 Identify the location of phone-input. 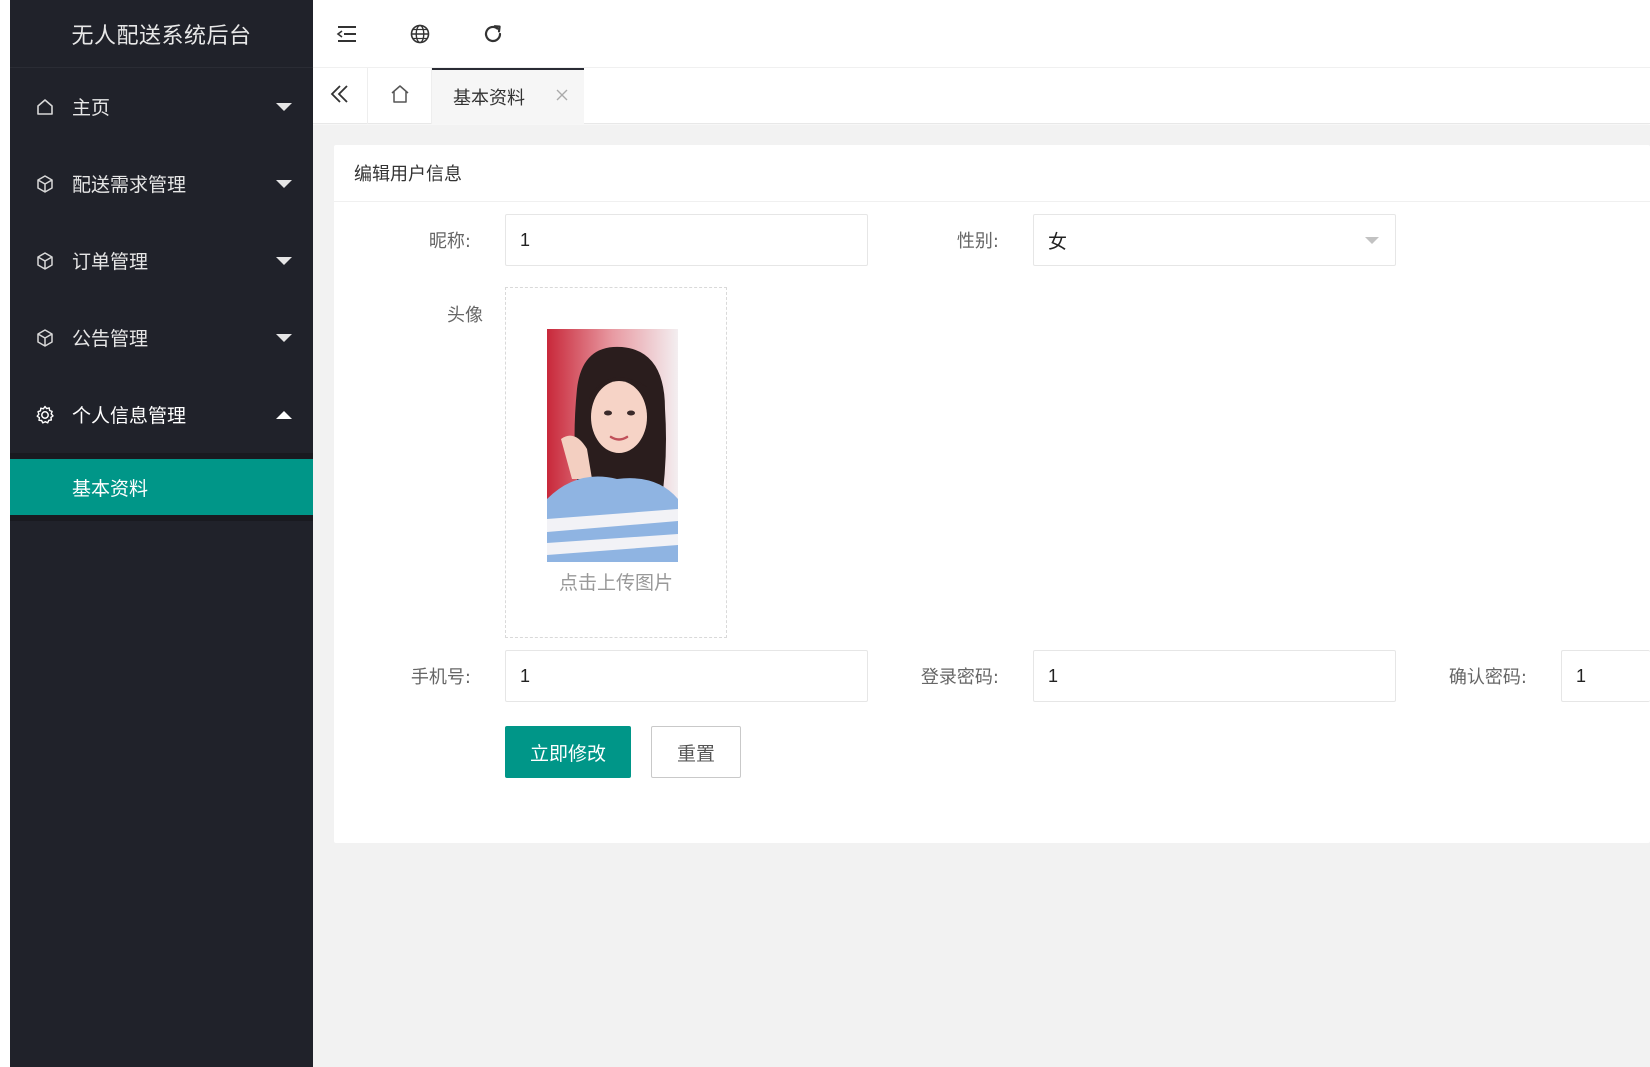
(686, 676).